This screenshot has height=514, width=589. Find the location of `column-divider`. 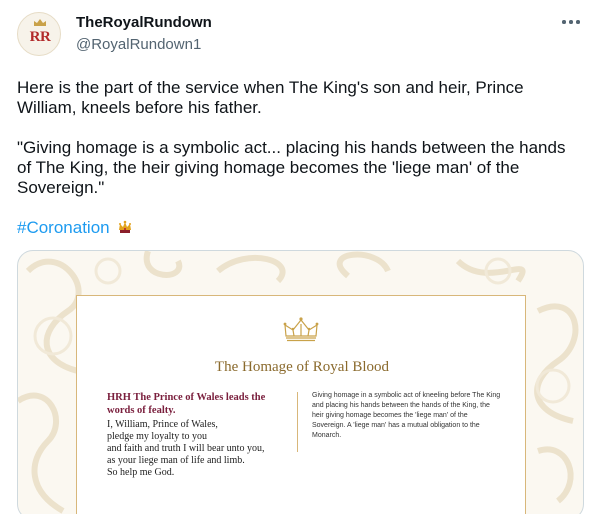

column-divider is located at coordinates (297, 422).